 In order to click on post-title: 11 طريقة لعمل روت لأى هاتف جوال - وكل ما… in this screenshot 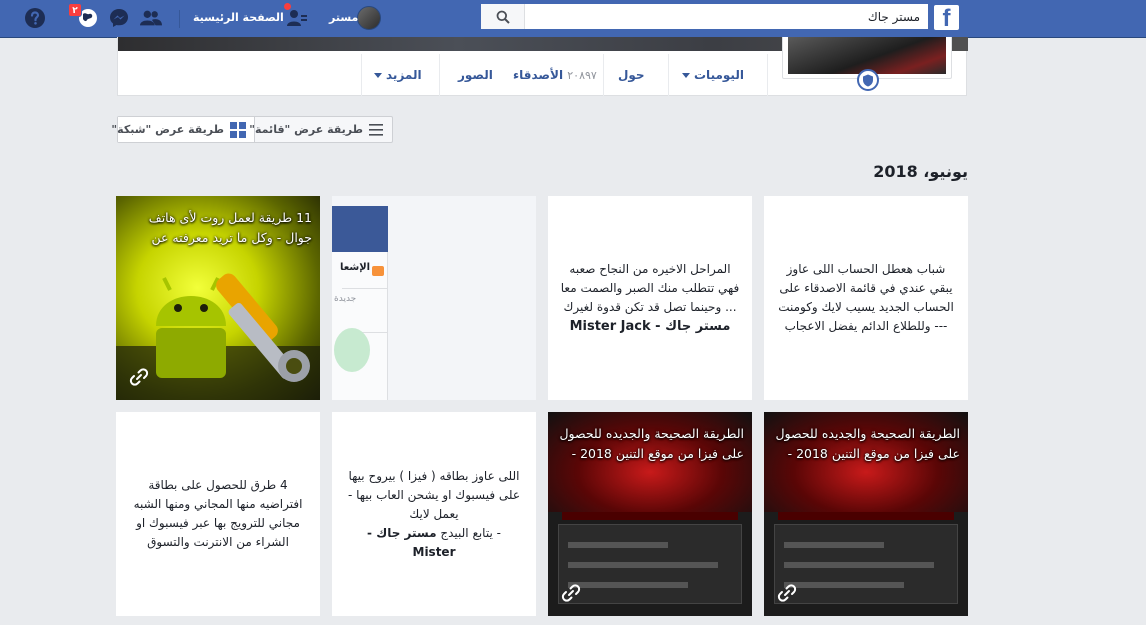, I will do `click(230, 227)`.